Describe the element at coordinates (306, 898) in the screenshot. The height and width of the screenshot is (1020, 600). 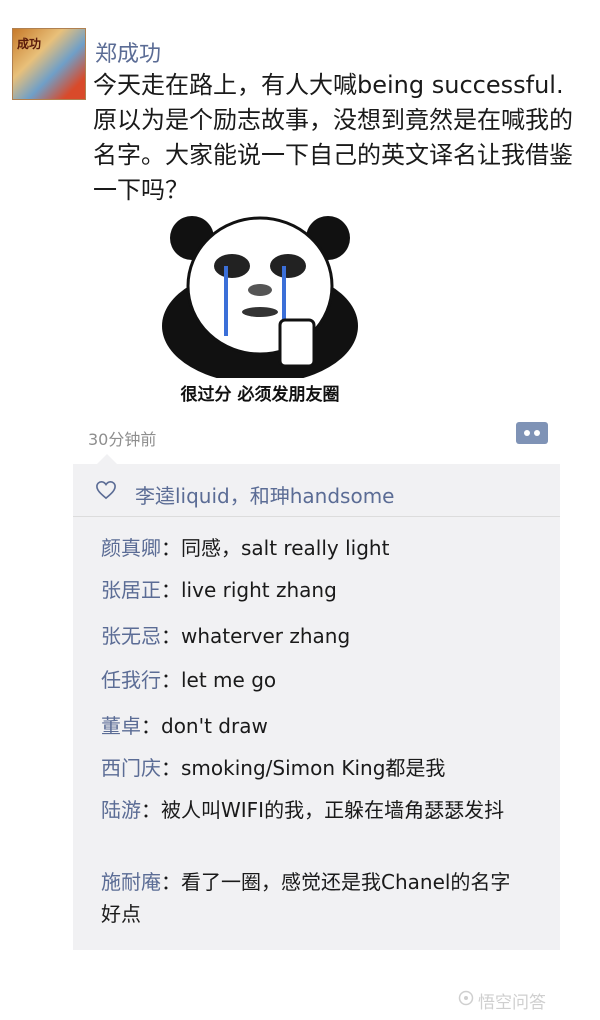
I see `comment-text: ：看了一圈，感觉还是我Chanel的名字好点` at that location.